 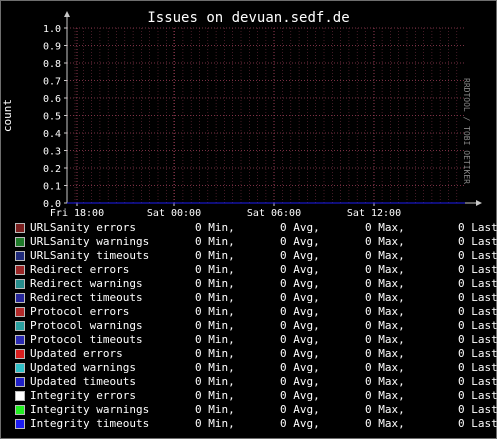 I want to click on legend-series-name: Redirect warnings, so click(x=86, y=283).